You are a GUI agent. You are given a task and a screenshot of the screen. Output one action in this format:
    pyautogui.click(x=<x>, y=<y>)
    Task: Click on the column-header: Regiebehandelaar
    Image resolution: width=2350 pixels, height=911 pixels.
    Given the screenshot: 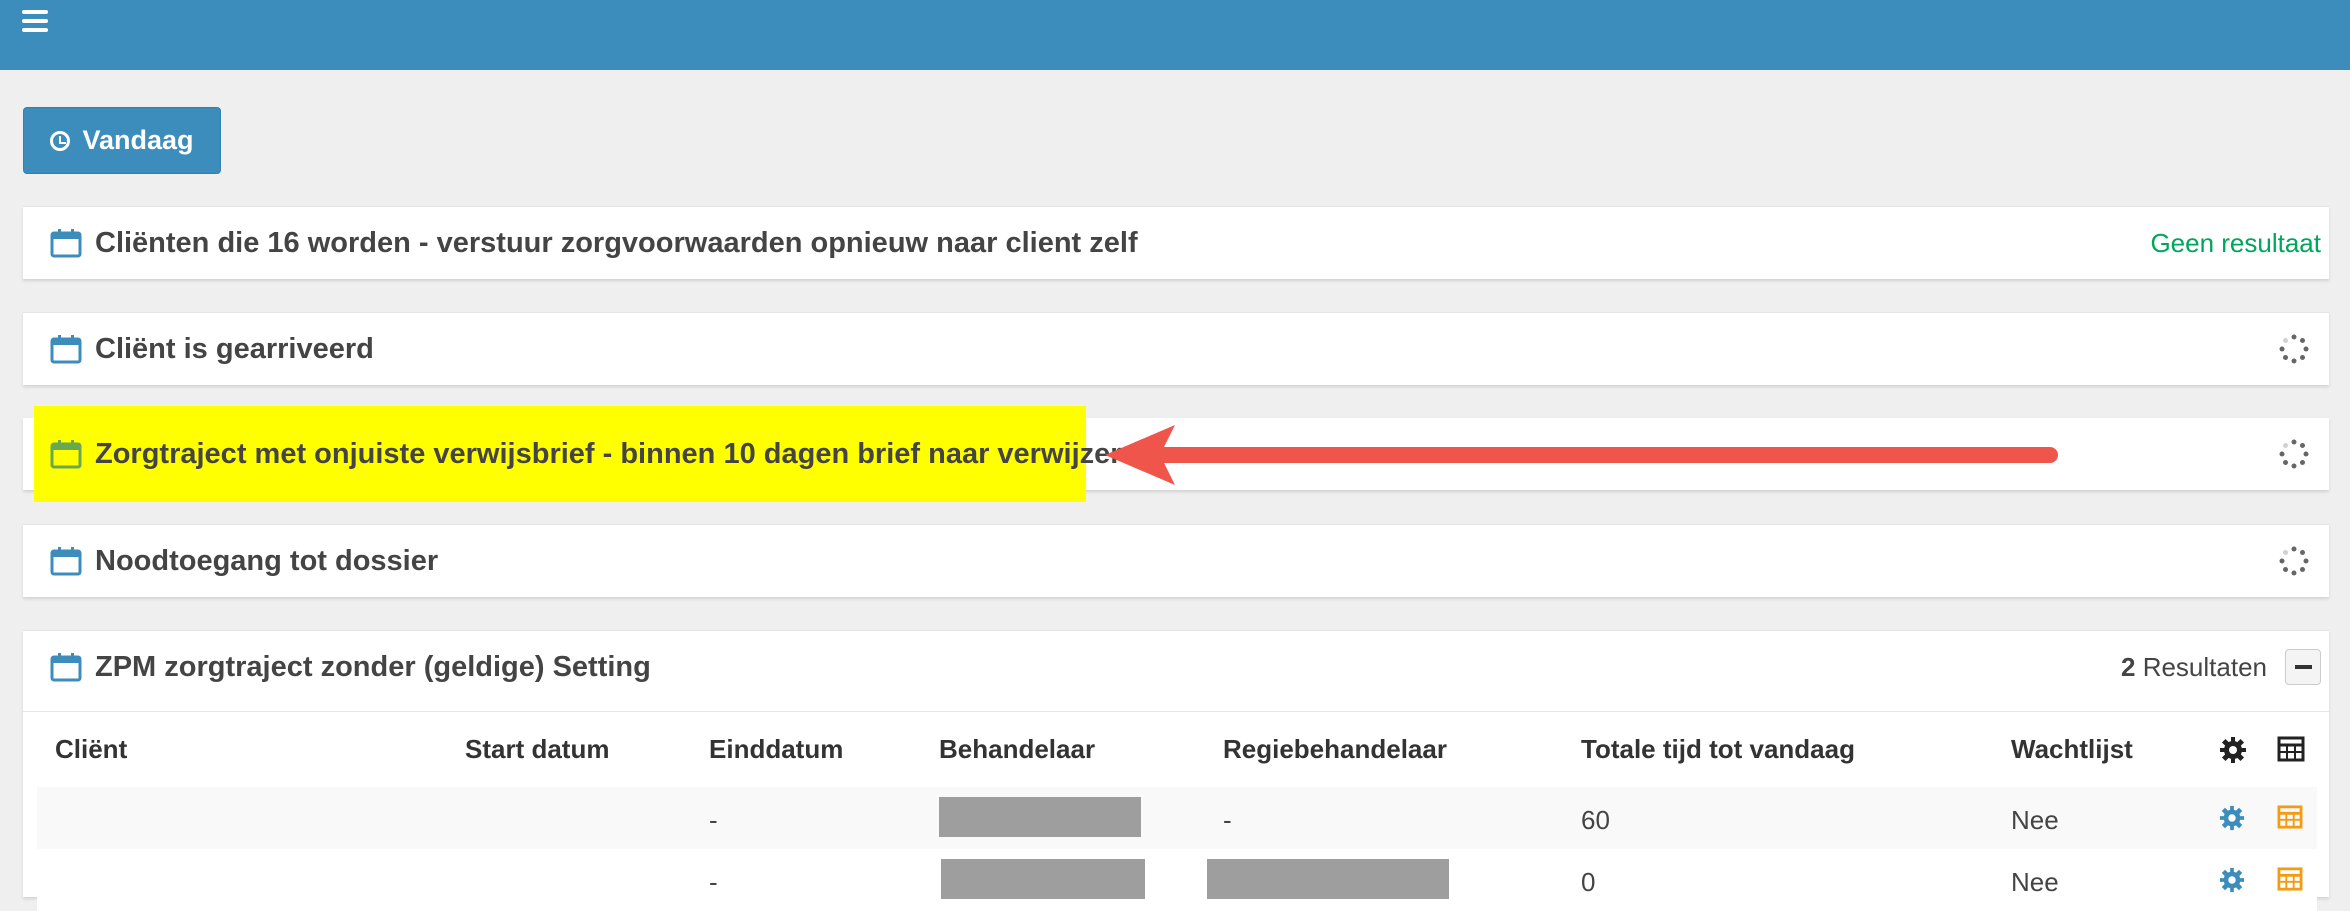 What is the action you would take?
    pyautogui.click(x=1335, y=749)
    